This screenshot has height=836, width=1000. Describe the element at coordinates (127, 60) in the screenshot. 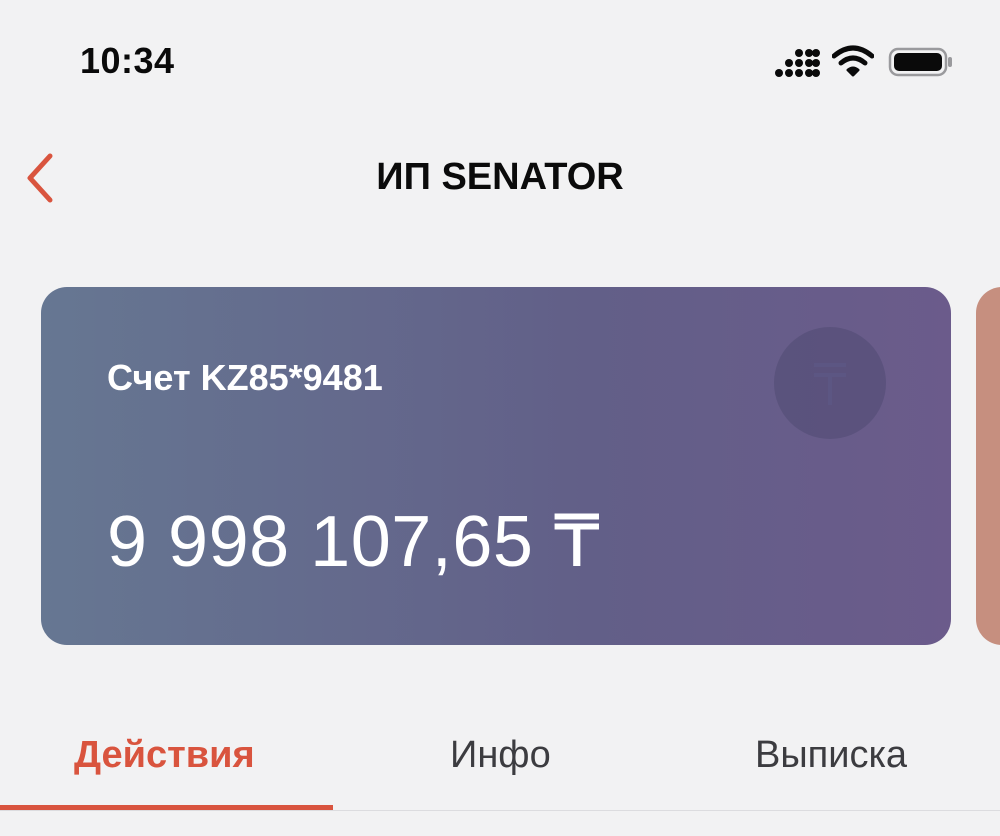

I see `status-time: 10:34` at that location.